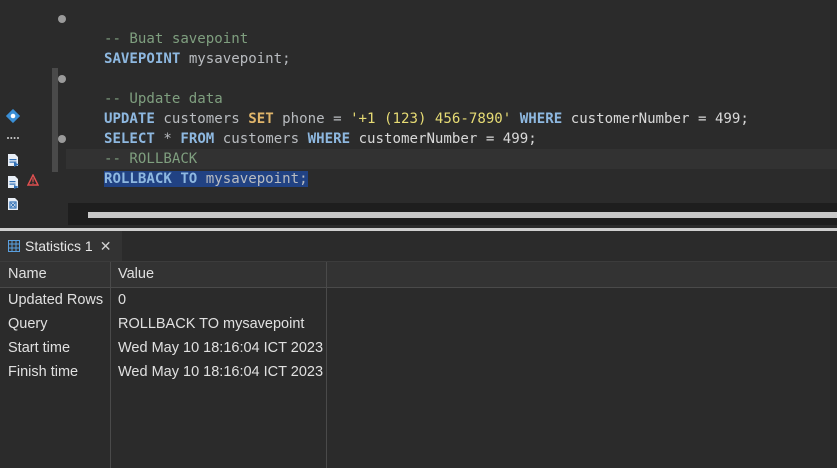  What do you see at coordinates (33, 180) in the screenshot?
I see `warning-icon` at bounding box center [33, 180].